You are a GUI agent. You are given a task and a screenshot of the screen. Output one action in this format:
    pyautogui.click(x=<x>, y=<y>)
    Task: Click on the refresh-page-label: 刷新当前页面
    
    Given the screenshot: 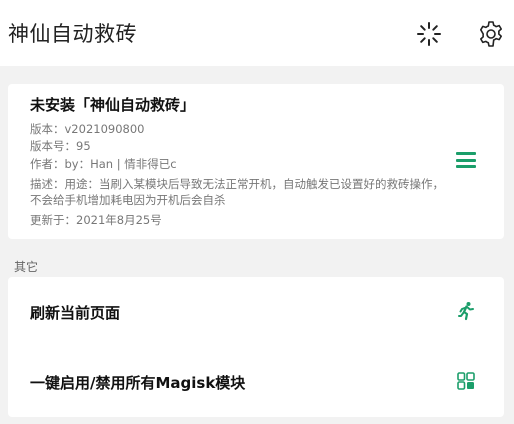 What is the action you would take?
    pyautogui.click(x=75, y=313)
    